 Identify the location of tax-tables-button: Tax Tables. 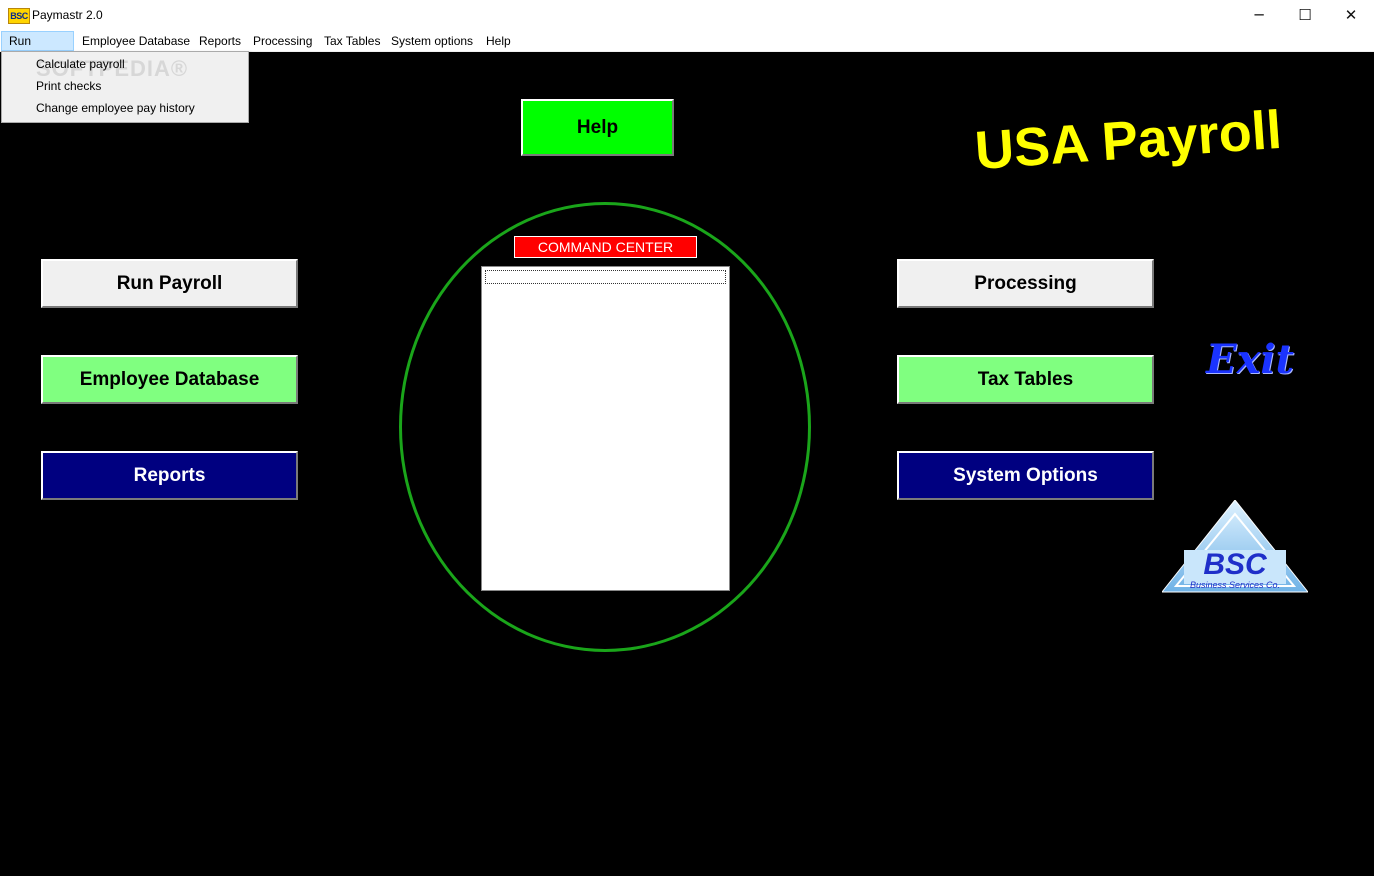
(1025, 379).